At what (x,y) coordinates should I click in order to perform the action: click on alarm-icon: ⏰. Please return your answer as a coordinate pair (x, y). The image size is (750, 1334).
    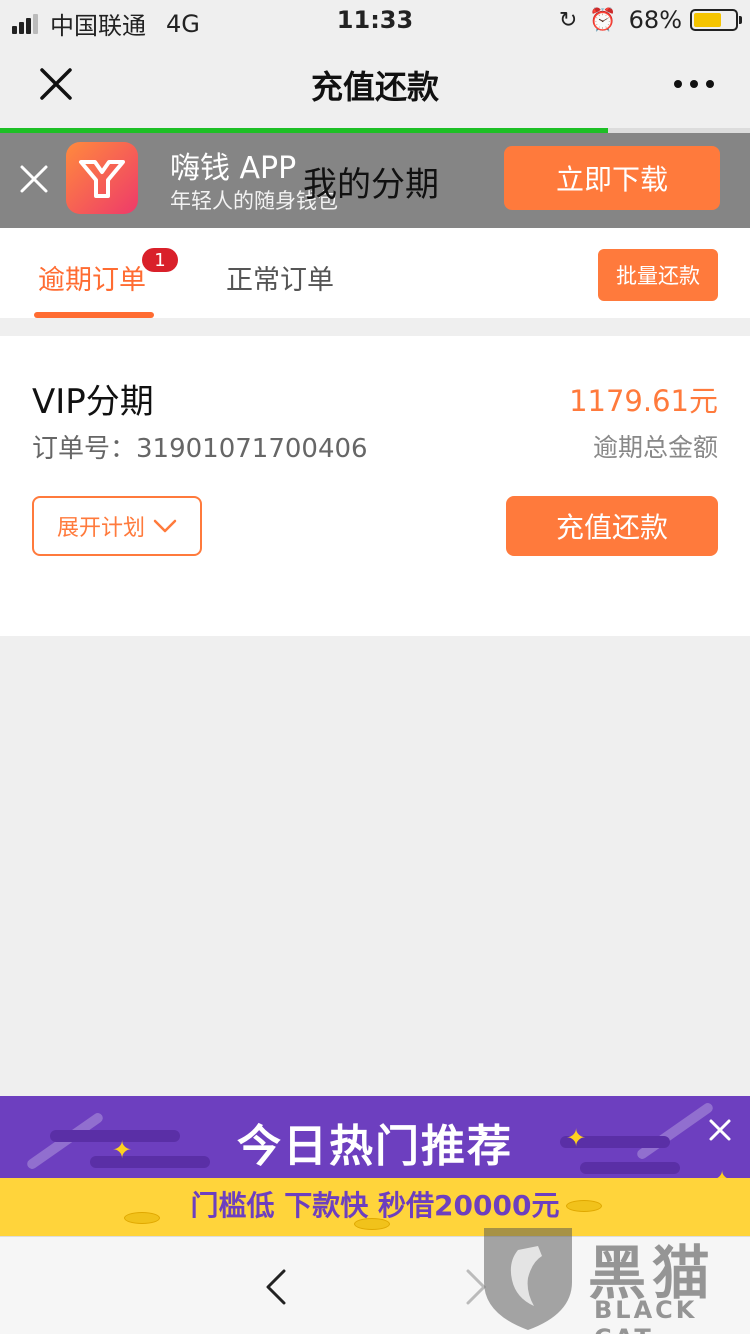
    Looking at the image, I should click on (603, 20).